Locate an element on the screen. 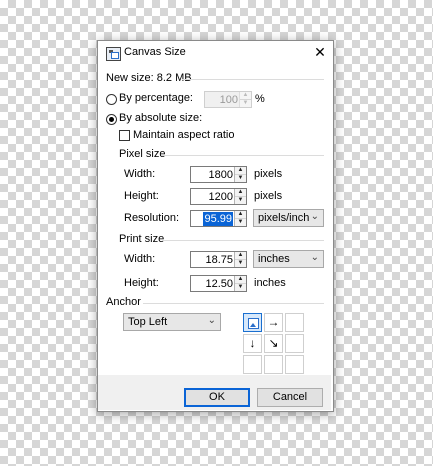  anchor-bottom-center-cell is located at coordinates (273, 364).